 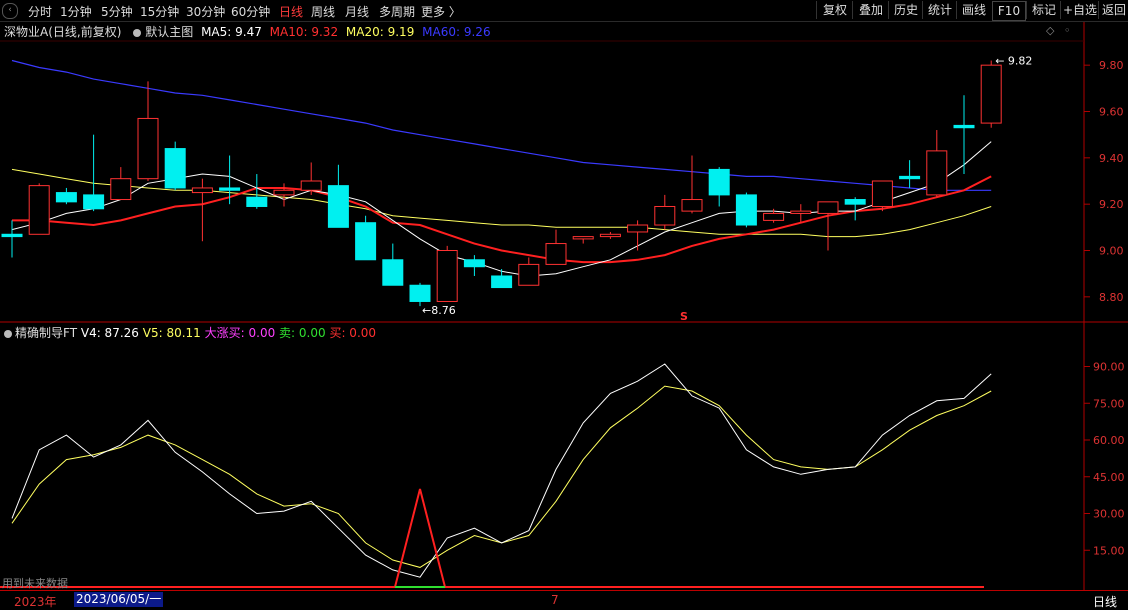 I want to click on price-tick-label: 9.80, so click(x=1111, y=65).